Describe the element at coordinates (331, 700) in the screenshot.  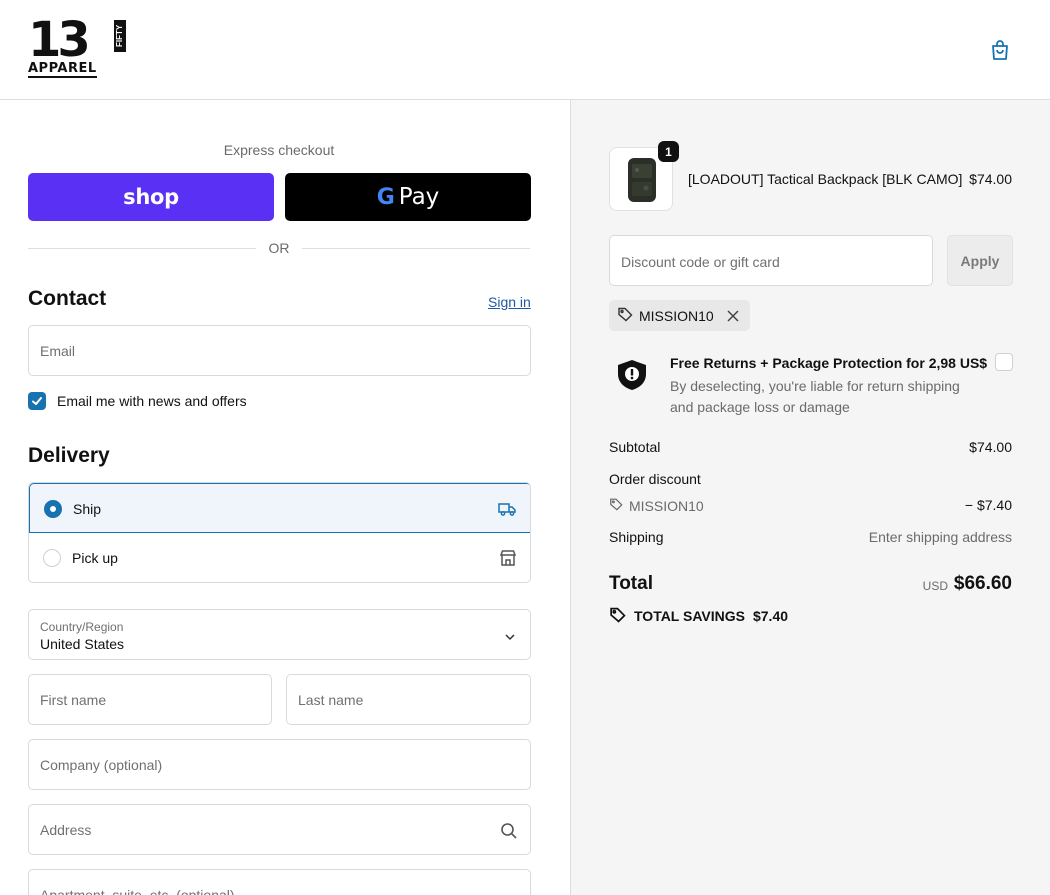
I see `last-name-placeholder: Last name` at that location.